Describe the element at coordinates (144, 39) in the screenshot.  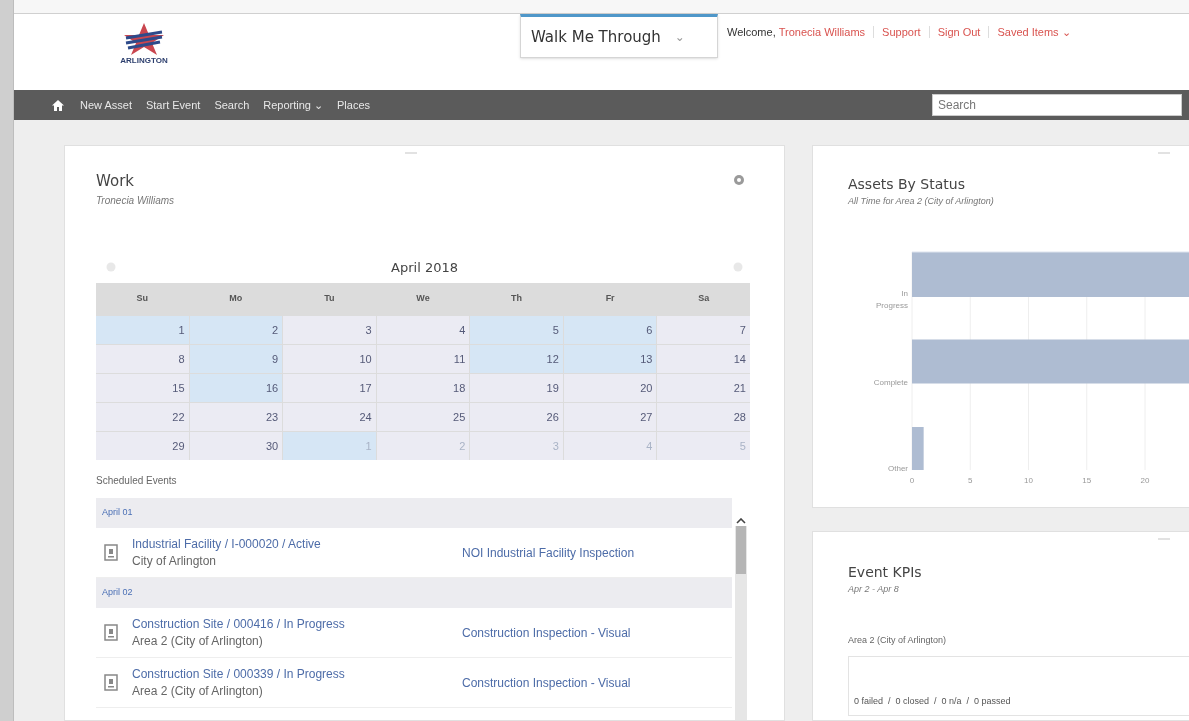
I see `star-logo-icon` at that location.